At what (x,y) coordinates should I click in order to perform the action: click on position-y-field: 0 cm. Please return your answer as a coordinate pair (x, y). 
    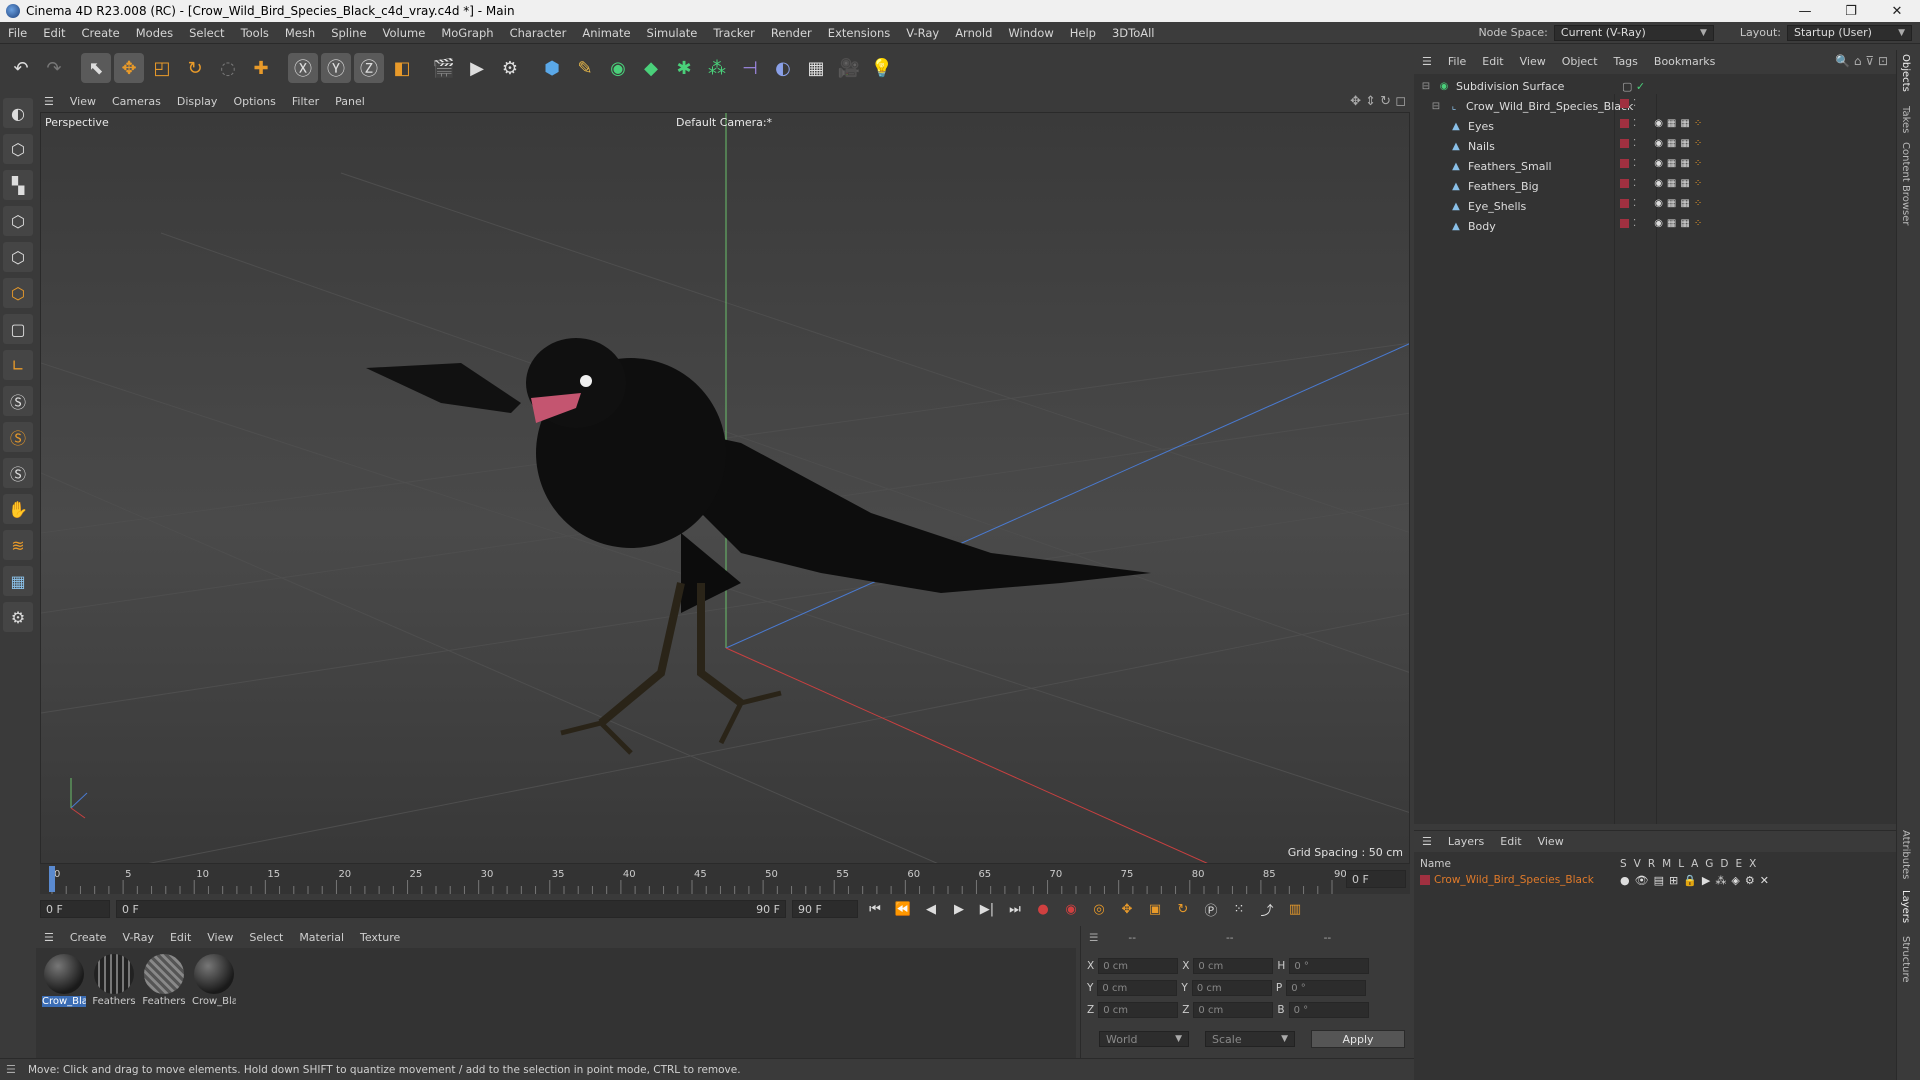
    Looking at the image, I should click on (1137, 988).